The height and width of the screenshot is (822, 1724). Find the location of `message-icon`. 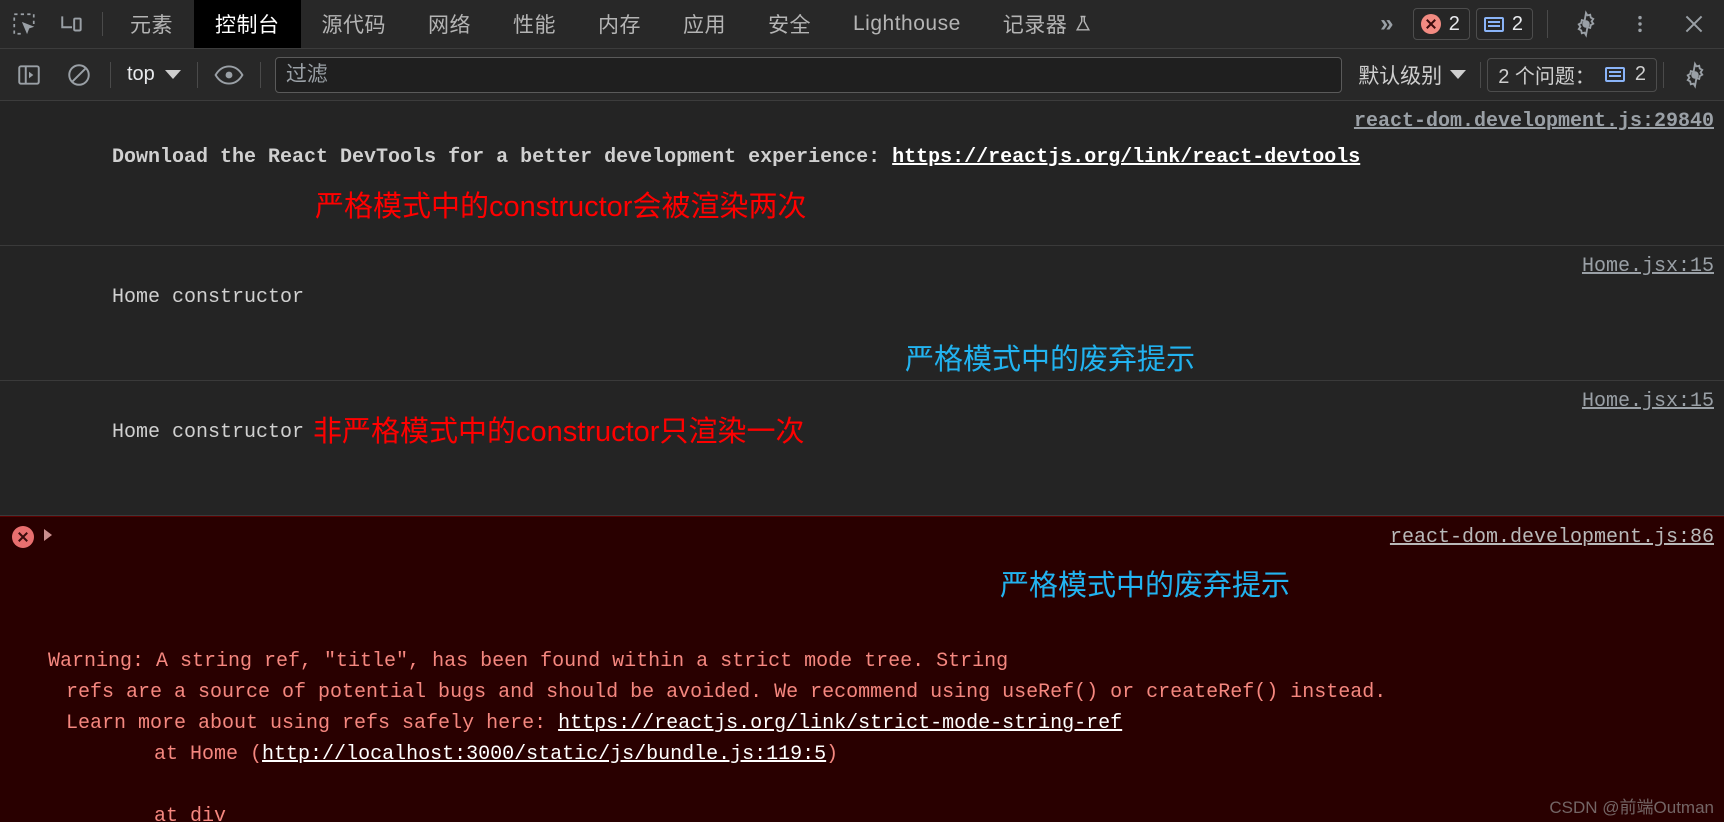

message-icon is located at coordinates (1493, 24).